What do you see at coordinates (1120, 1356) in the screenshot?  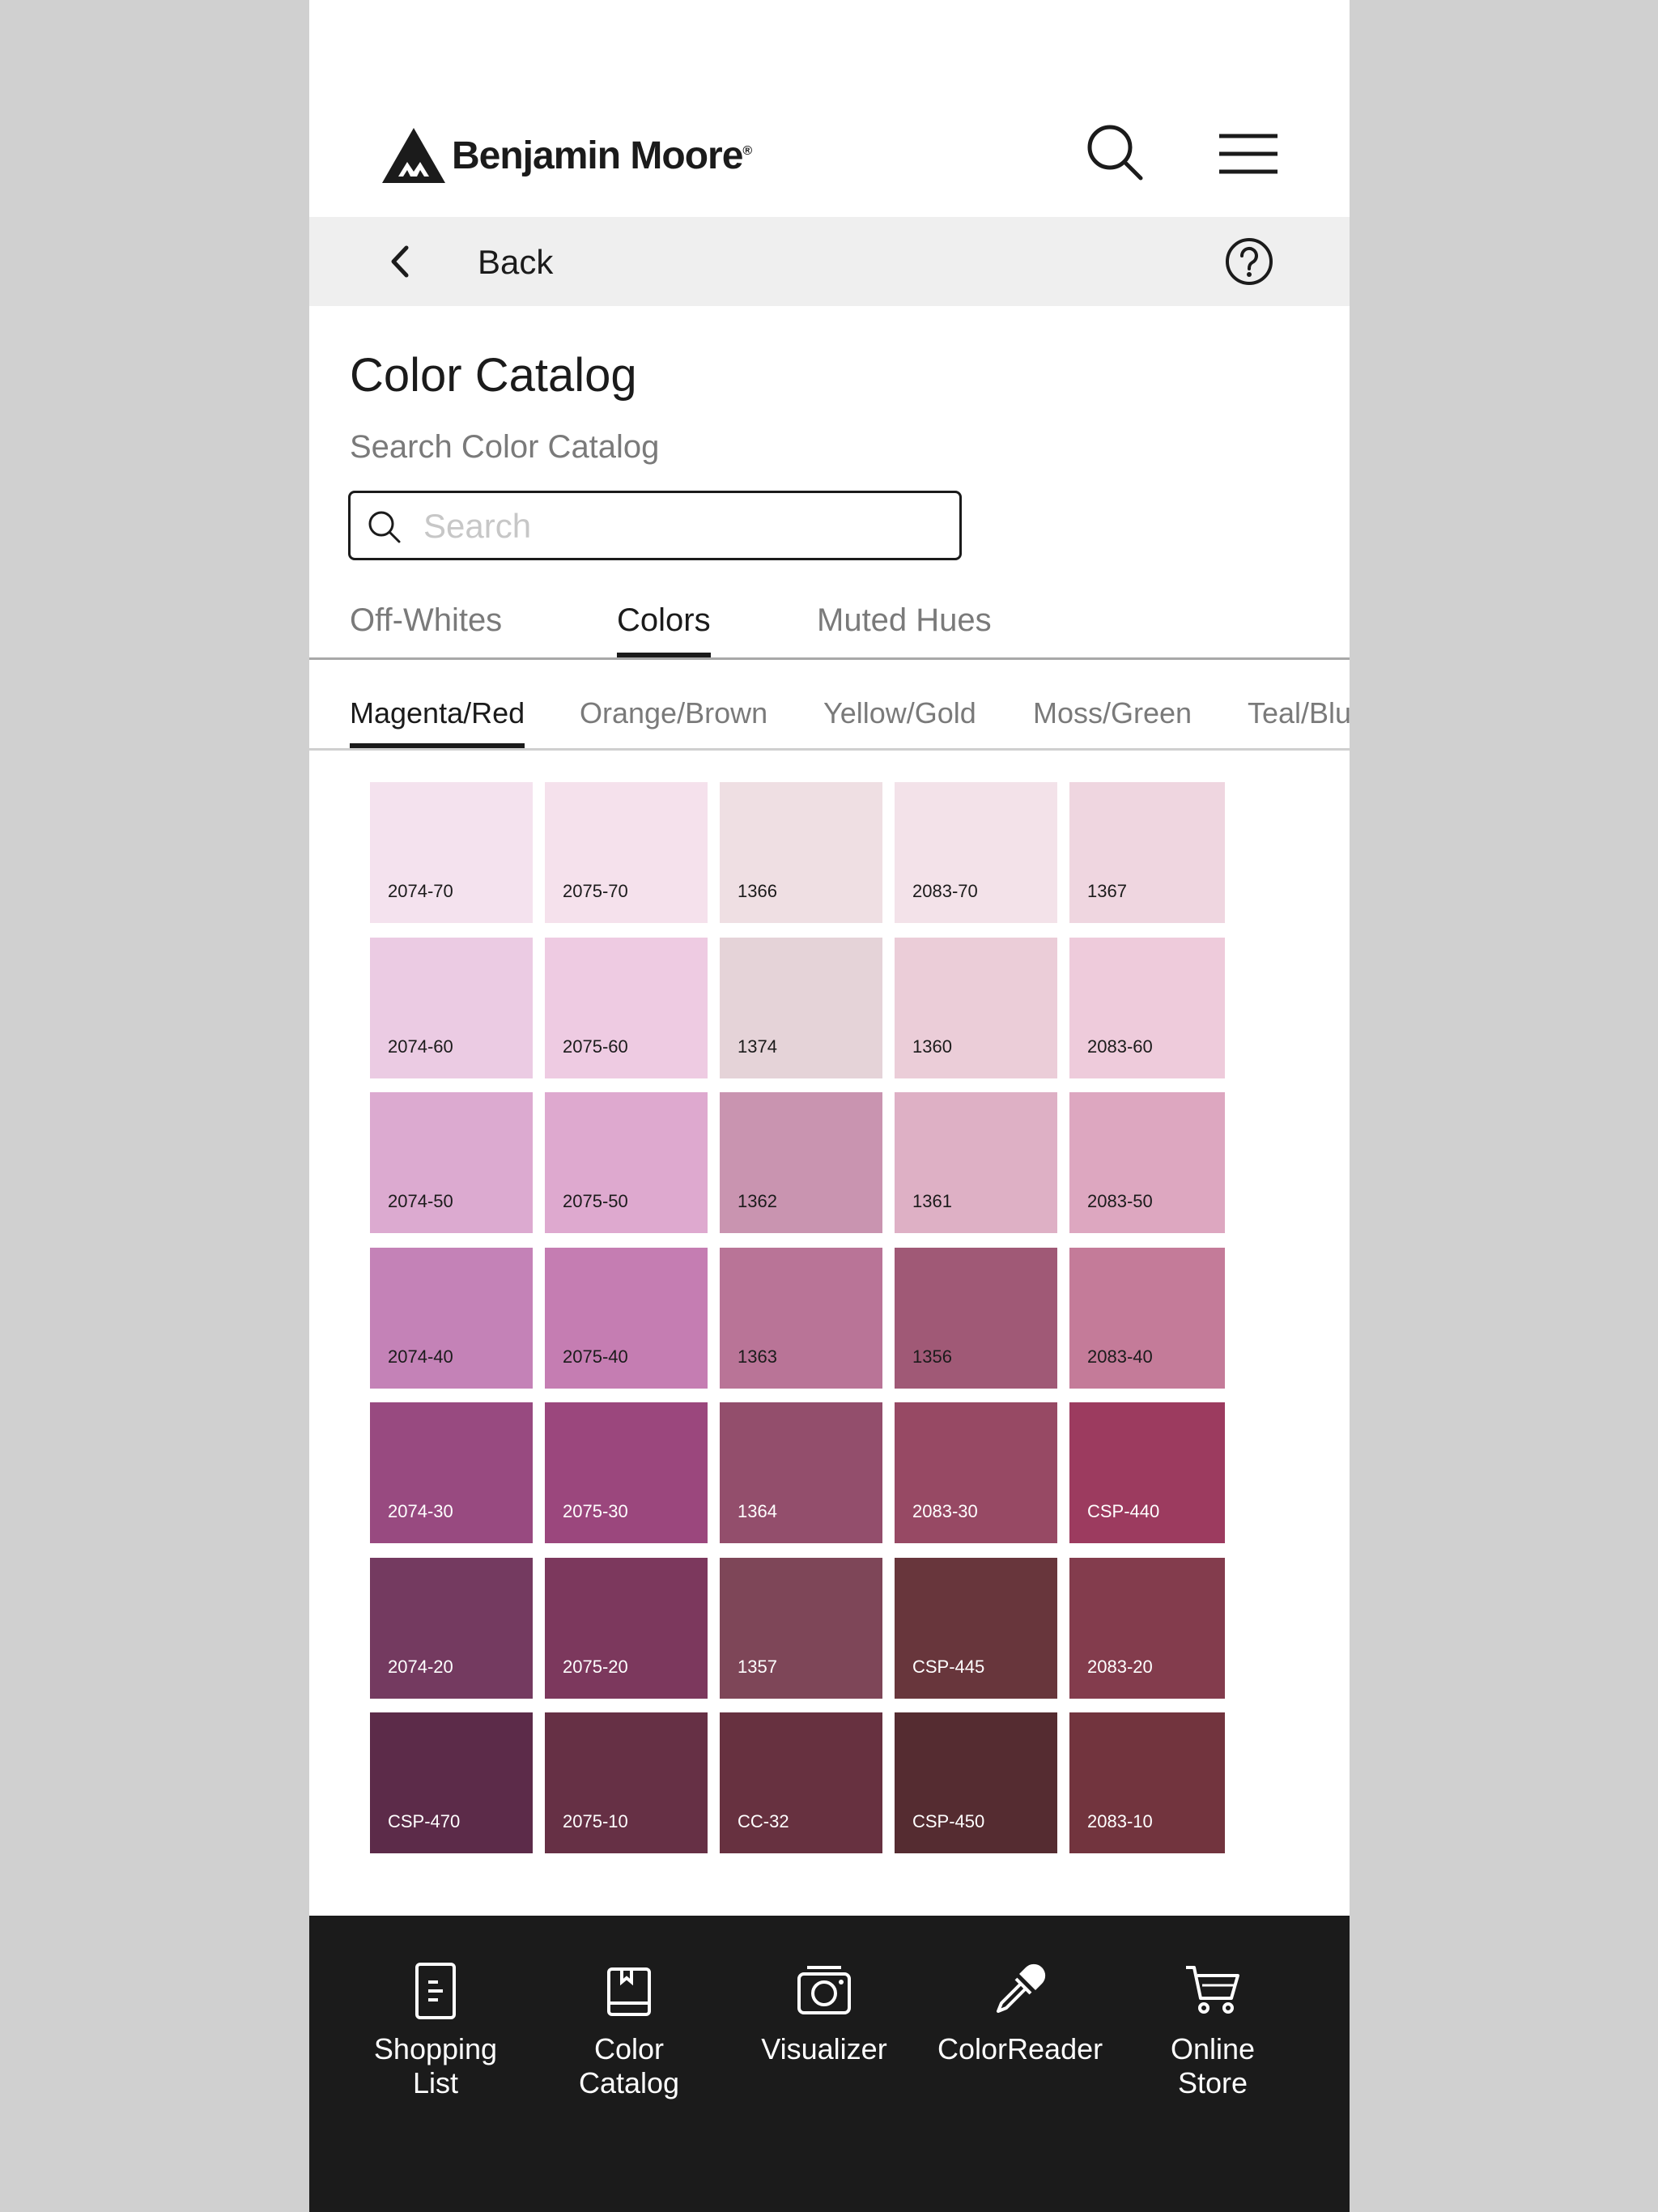 I see `swatch-code: 2083-40` at bounding box center [1120, 1356].